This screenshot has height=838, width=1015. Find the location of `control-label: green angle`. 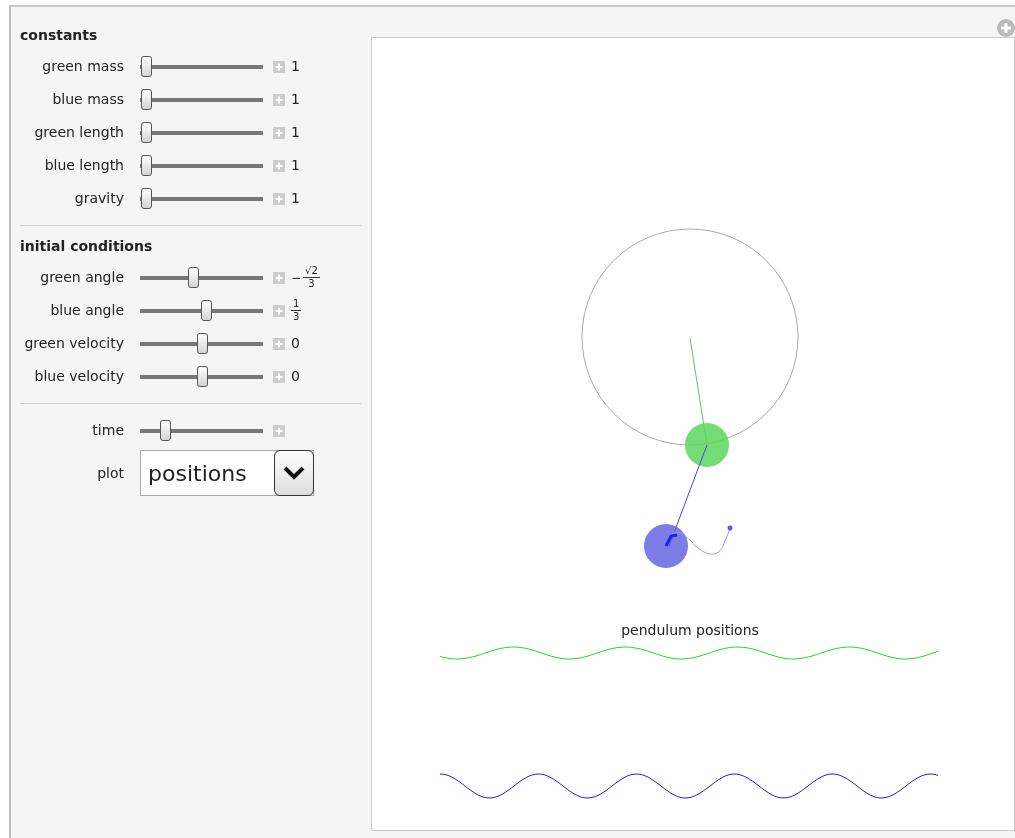

control-label: green angle is located at coordinates (82, 277).